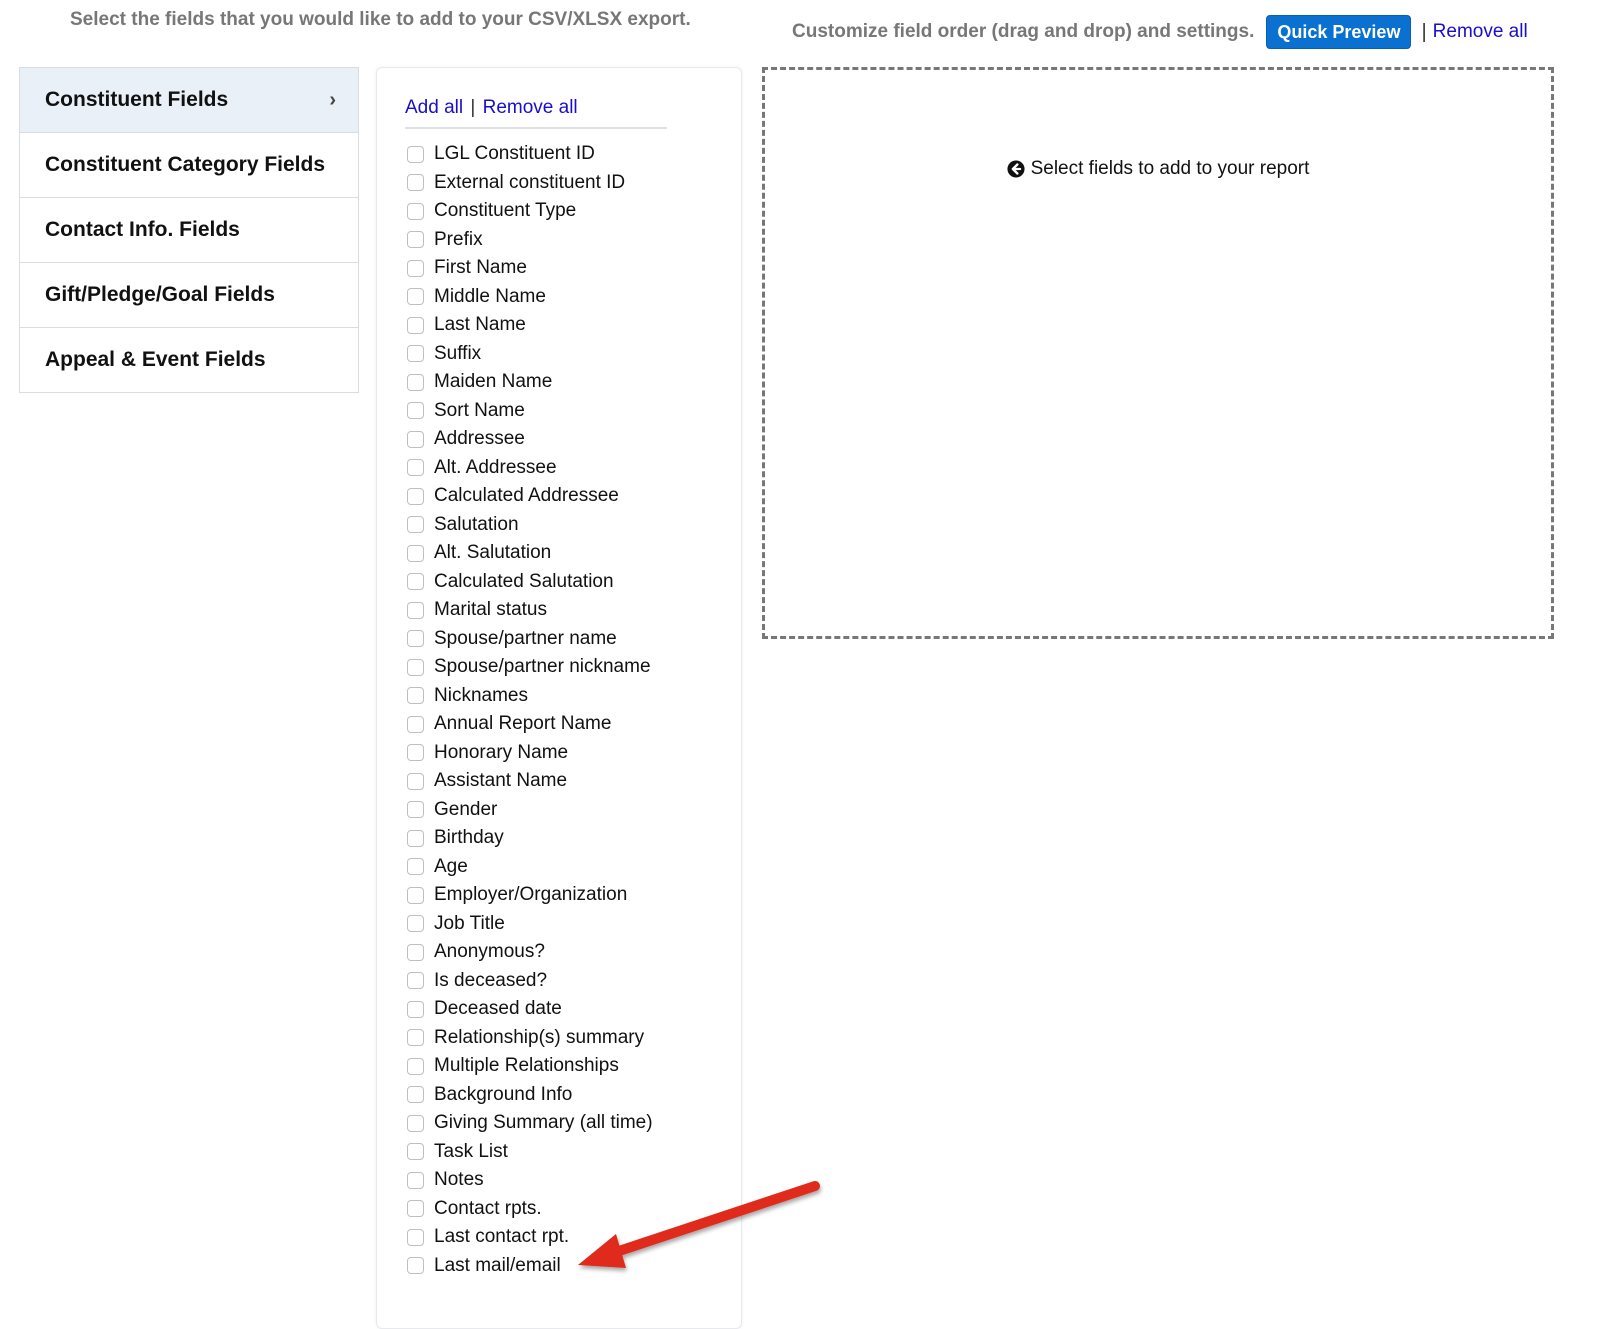  What do you see at coordinates (530, 240) in the screenshot?
I see `field-option: Prefix` at bounding box center [530, 240].